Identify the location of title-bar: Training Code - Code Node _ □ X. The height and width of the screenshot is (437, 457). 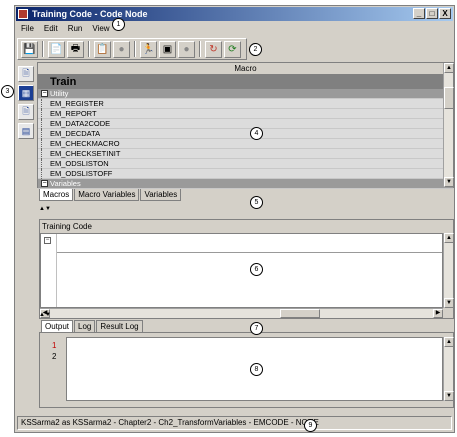
(234, 14).